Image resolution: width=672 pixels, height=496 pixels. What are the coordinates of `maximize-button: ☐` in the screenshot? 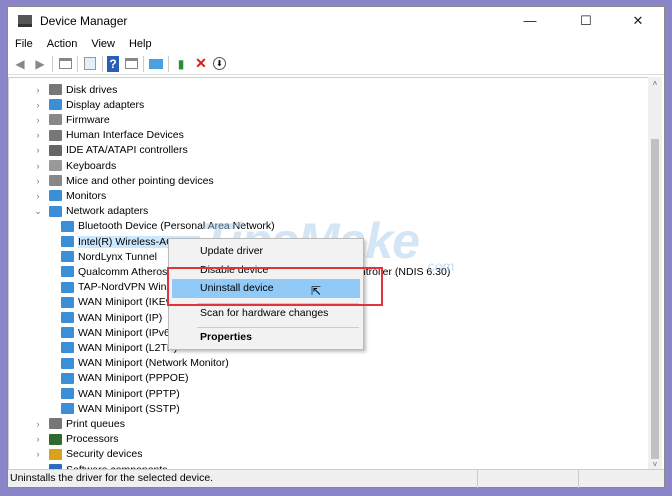 It's located at (586, 20).